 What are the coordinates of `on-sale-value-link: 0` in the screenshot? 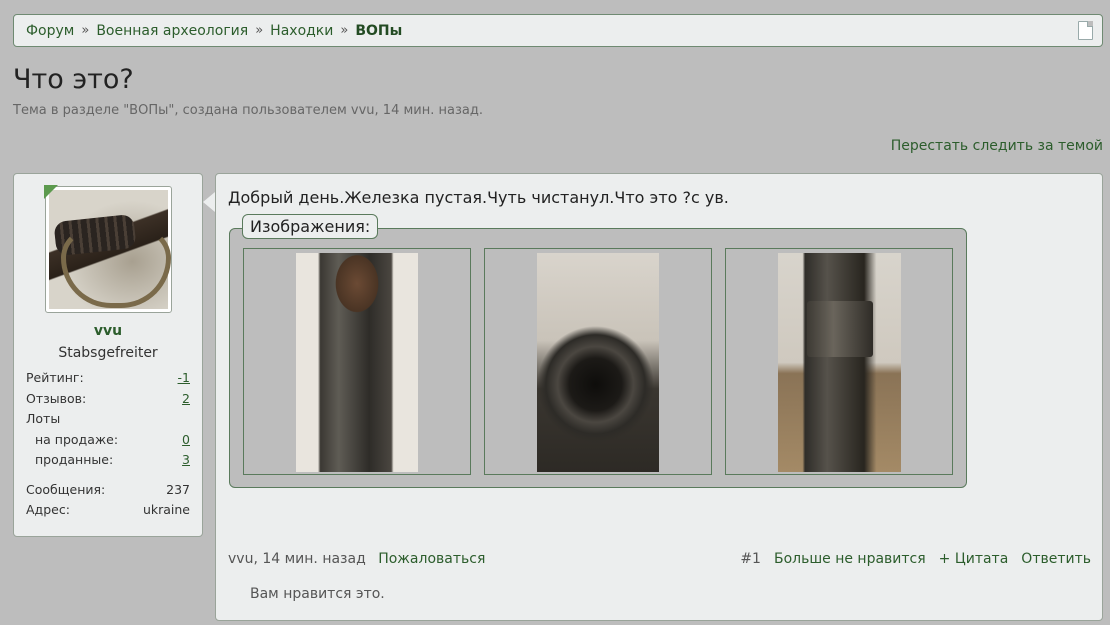 It's located at (186, 442).